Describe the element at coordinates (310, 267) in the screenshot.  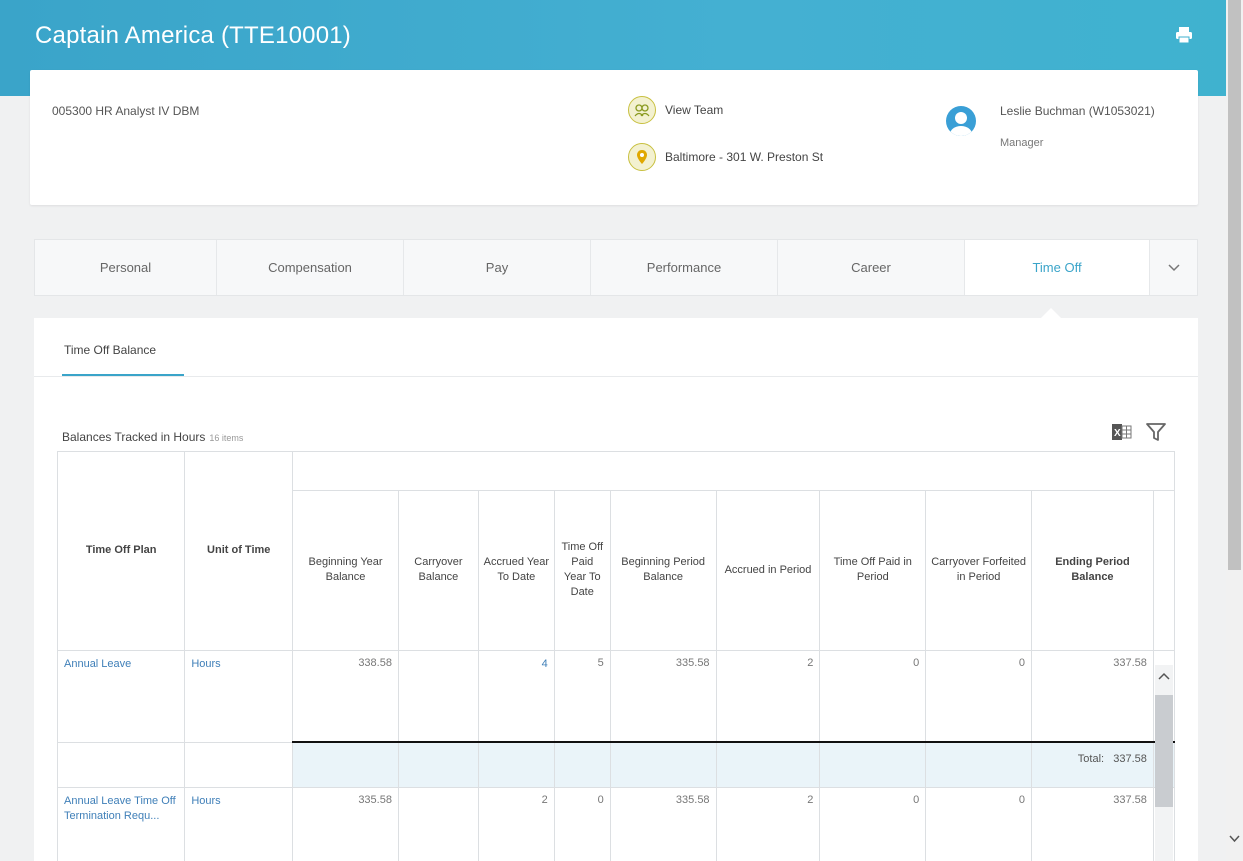
I see `tab-compensation: Compensation` at that location.